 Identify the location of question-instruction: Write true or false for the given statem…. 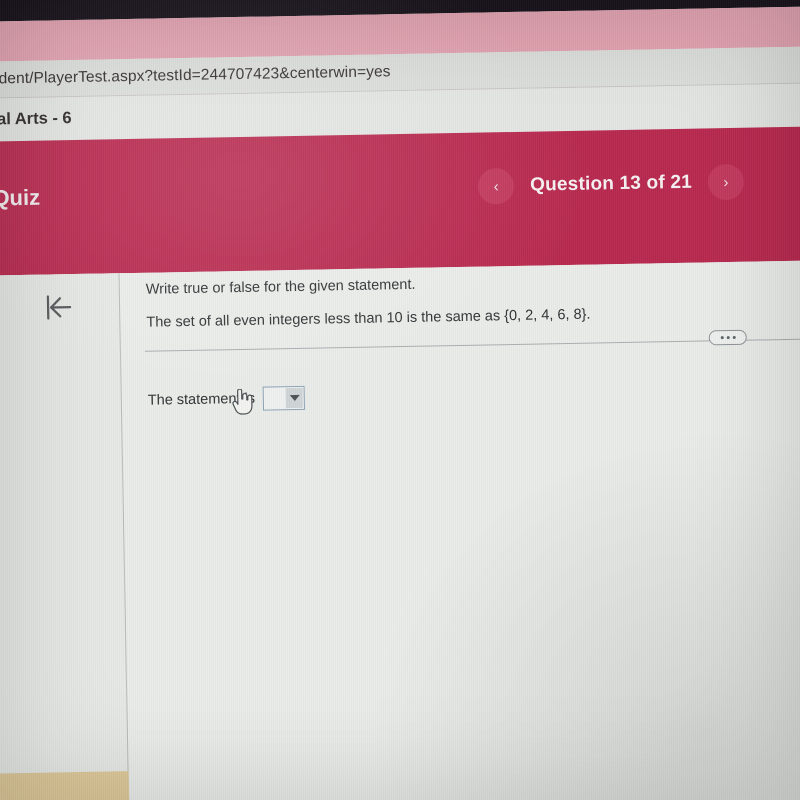
(280, 287).